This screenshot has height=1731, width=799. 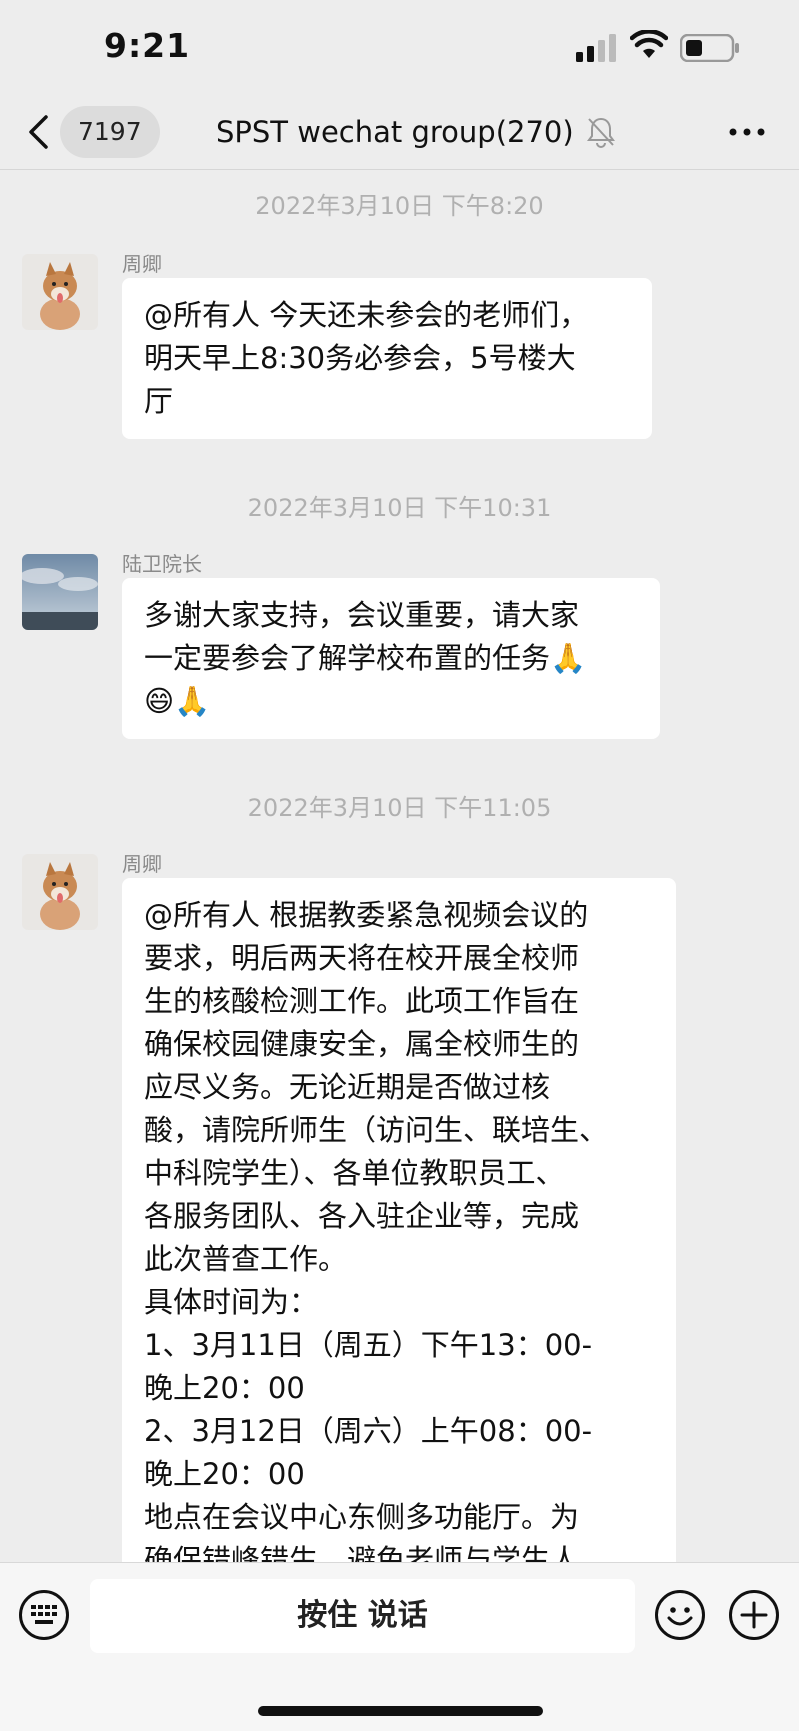 I want to click on message-line: 1、3月11日（周五）下午13：00-, so click(x=368, y=1345).